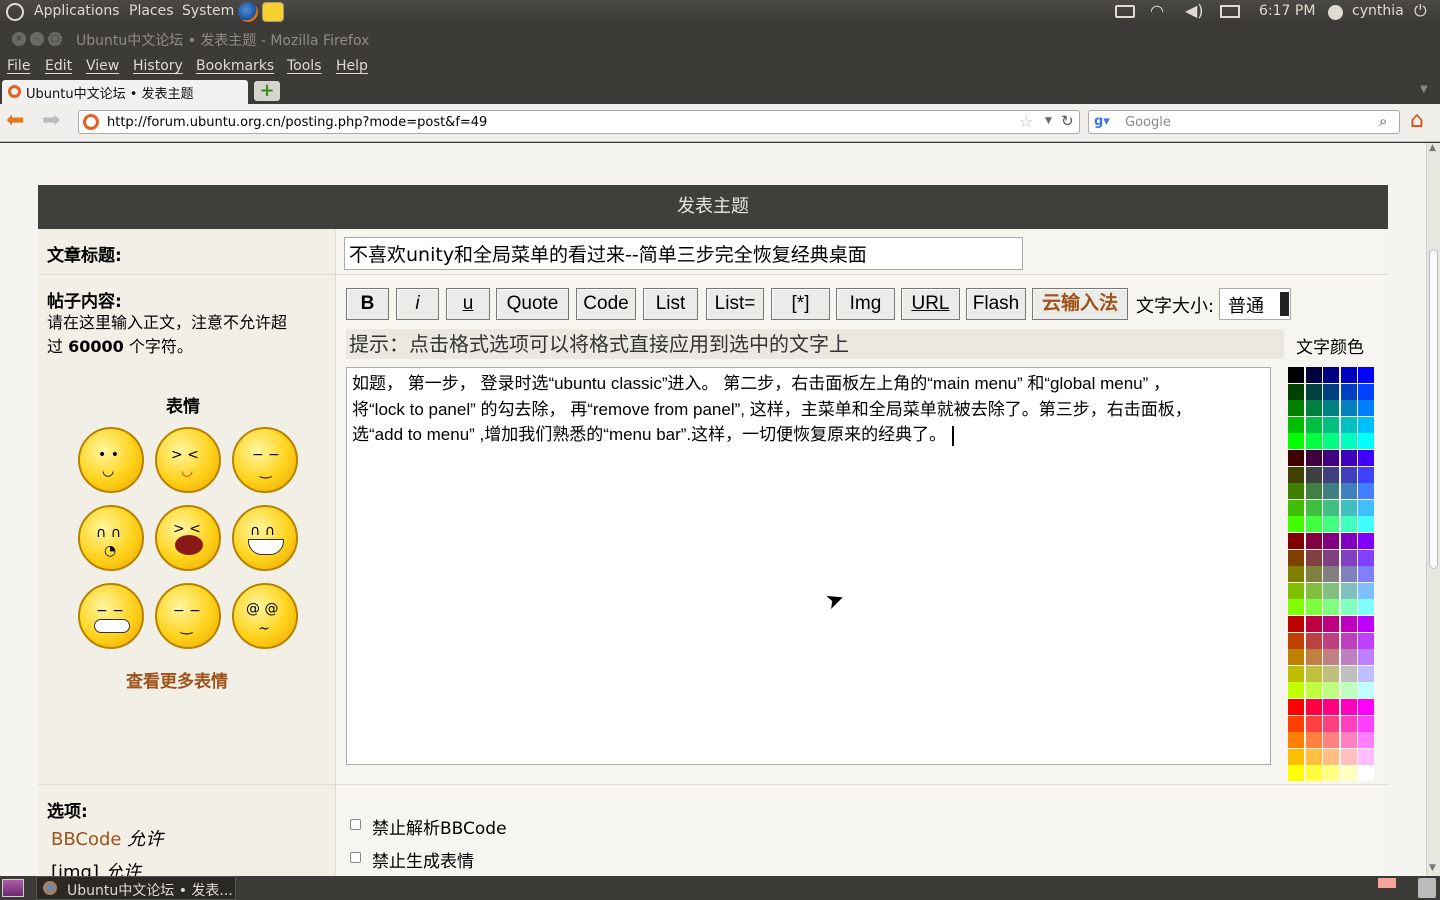  Describe the element at coordinates (1287, 11) in the screenshot. I see `clock: 6:17 PM` at that location.